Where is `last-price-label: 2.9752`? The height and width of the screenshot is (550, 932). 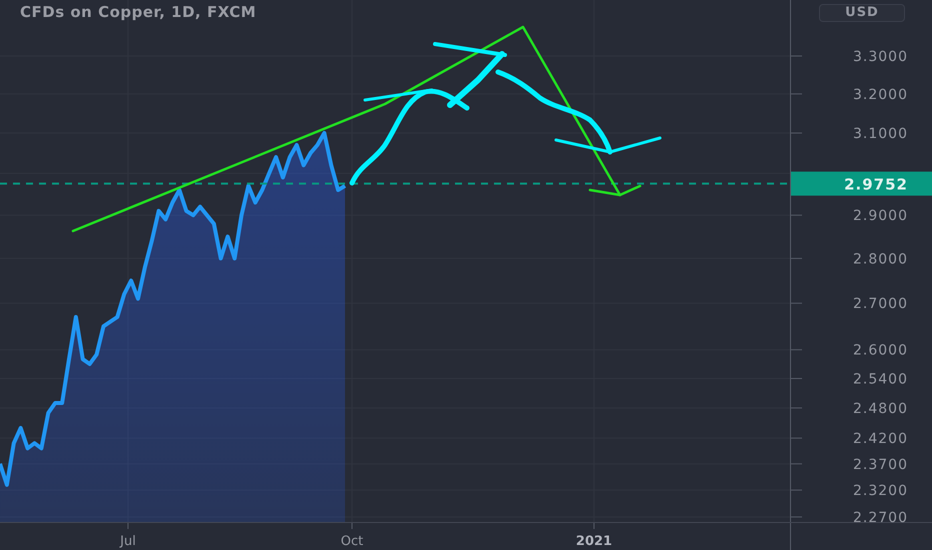
last-price-label: 2.9752 is located at coordinates (861, 184).